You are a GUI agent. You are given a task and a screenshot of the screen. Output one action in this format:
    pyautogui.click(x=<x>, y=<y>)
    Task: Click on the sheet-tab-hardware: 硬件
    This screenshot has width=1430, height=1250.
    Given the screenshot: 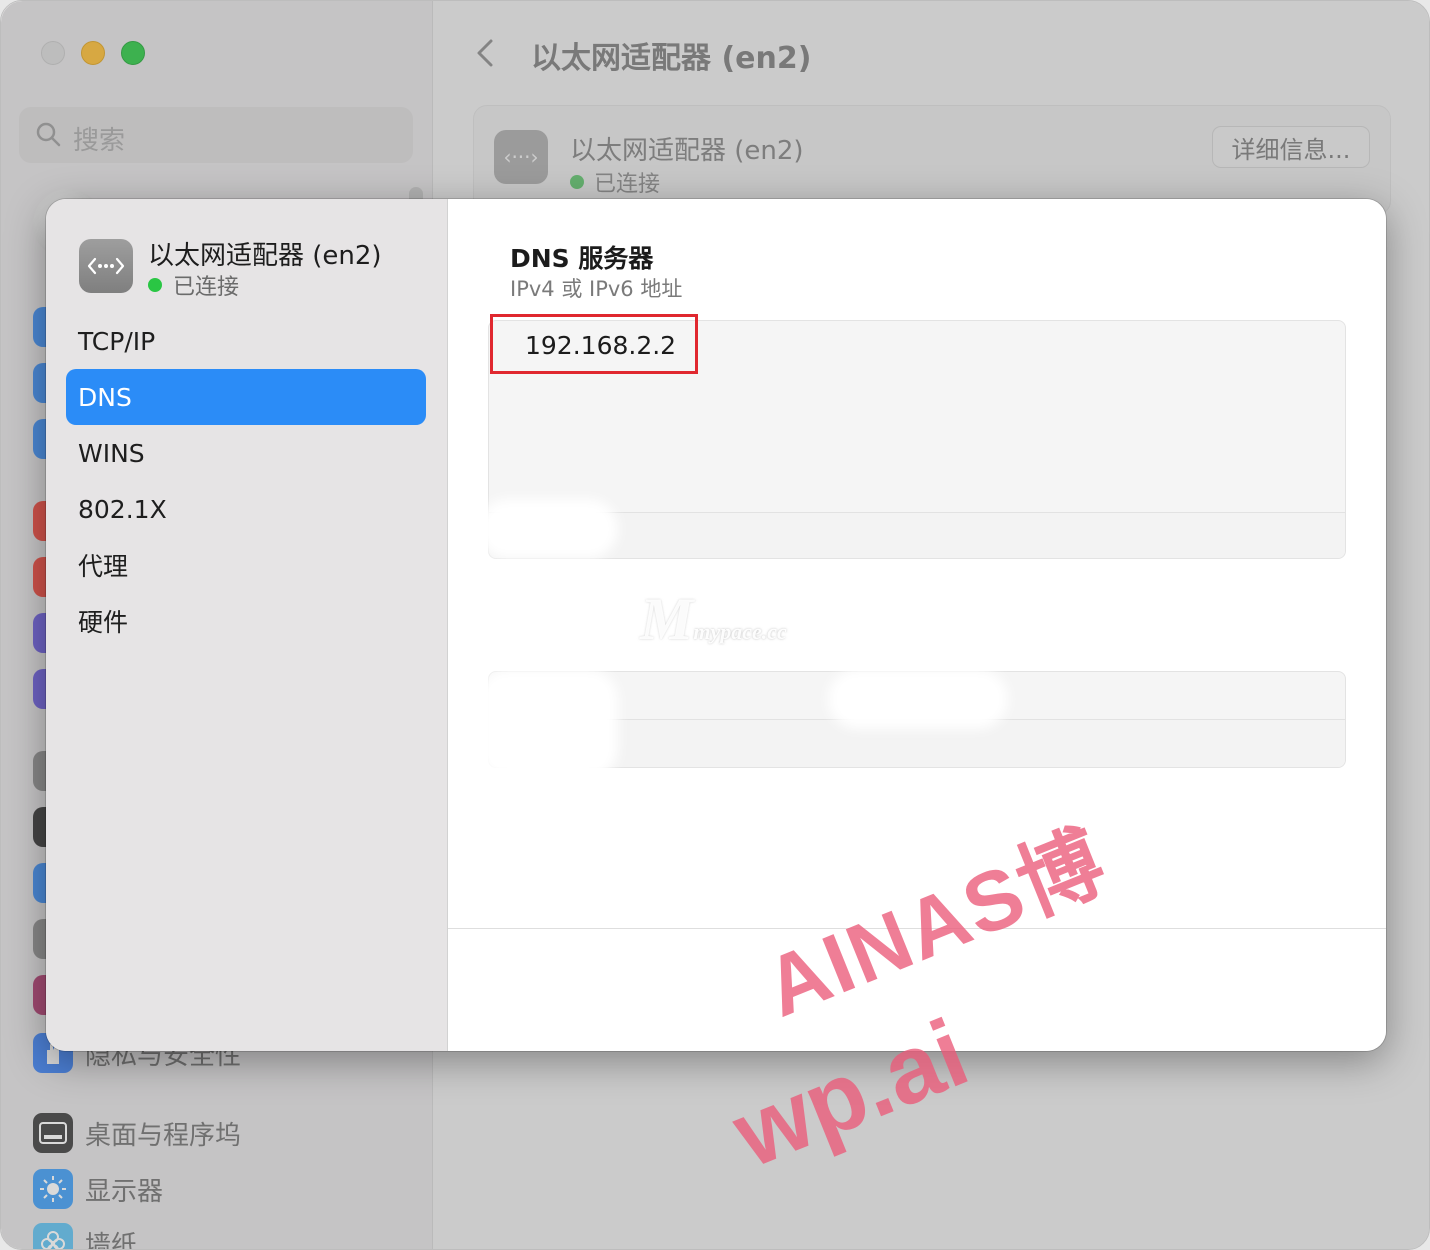 What is the action you would take?
    pyautogui.click(x=246, y=621)
    